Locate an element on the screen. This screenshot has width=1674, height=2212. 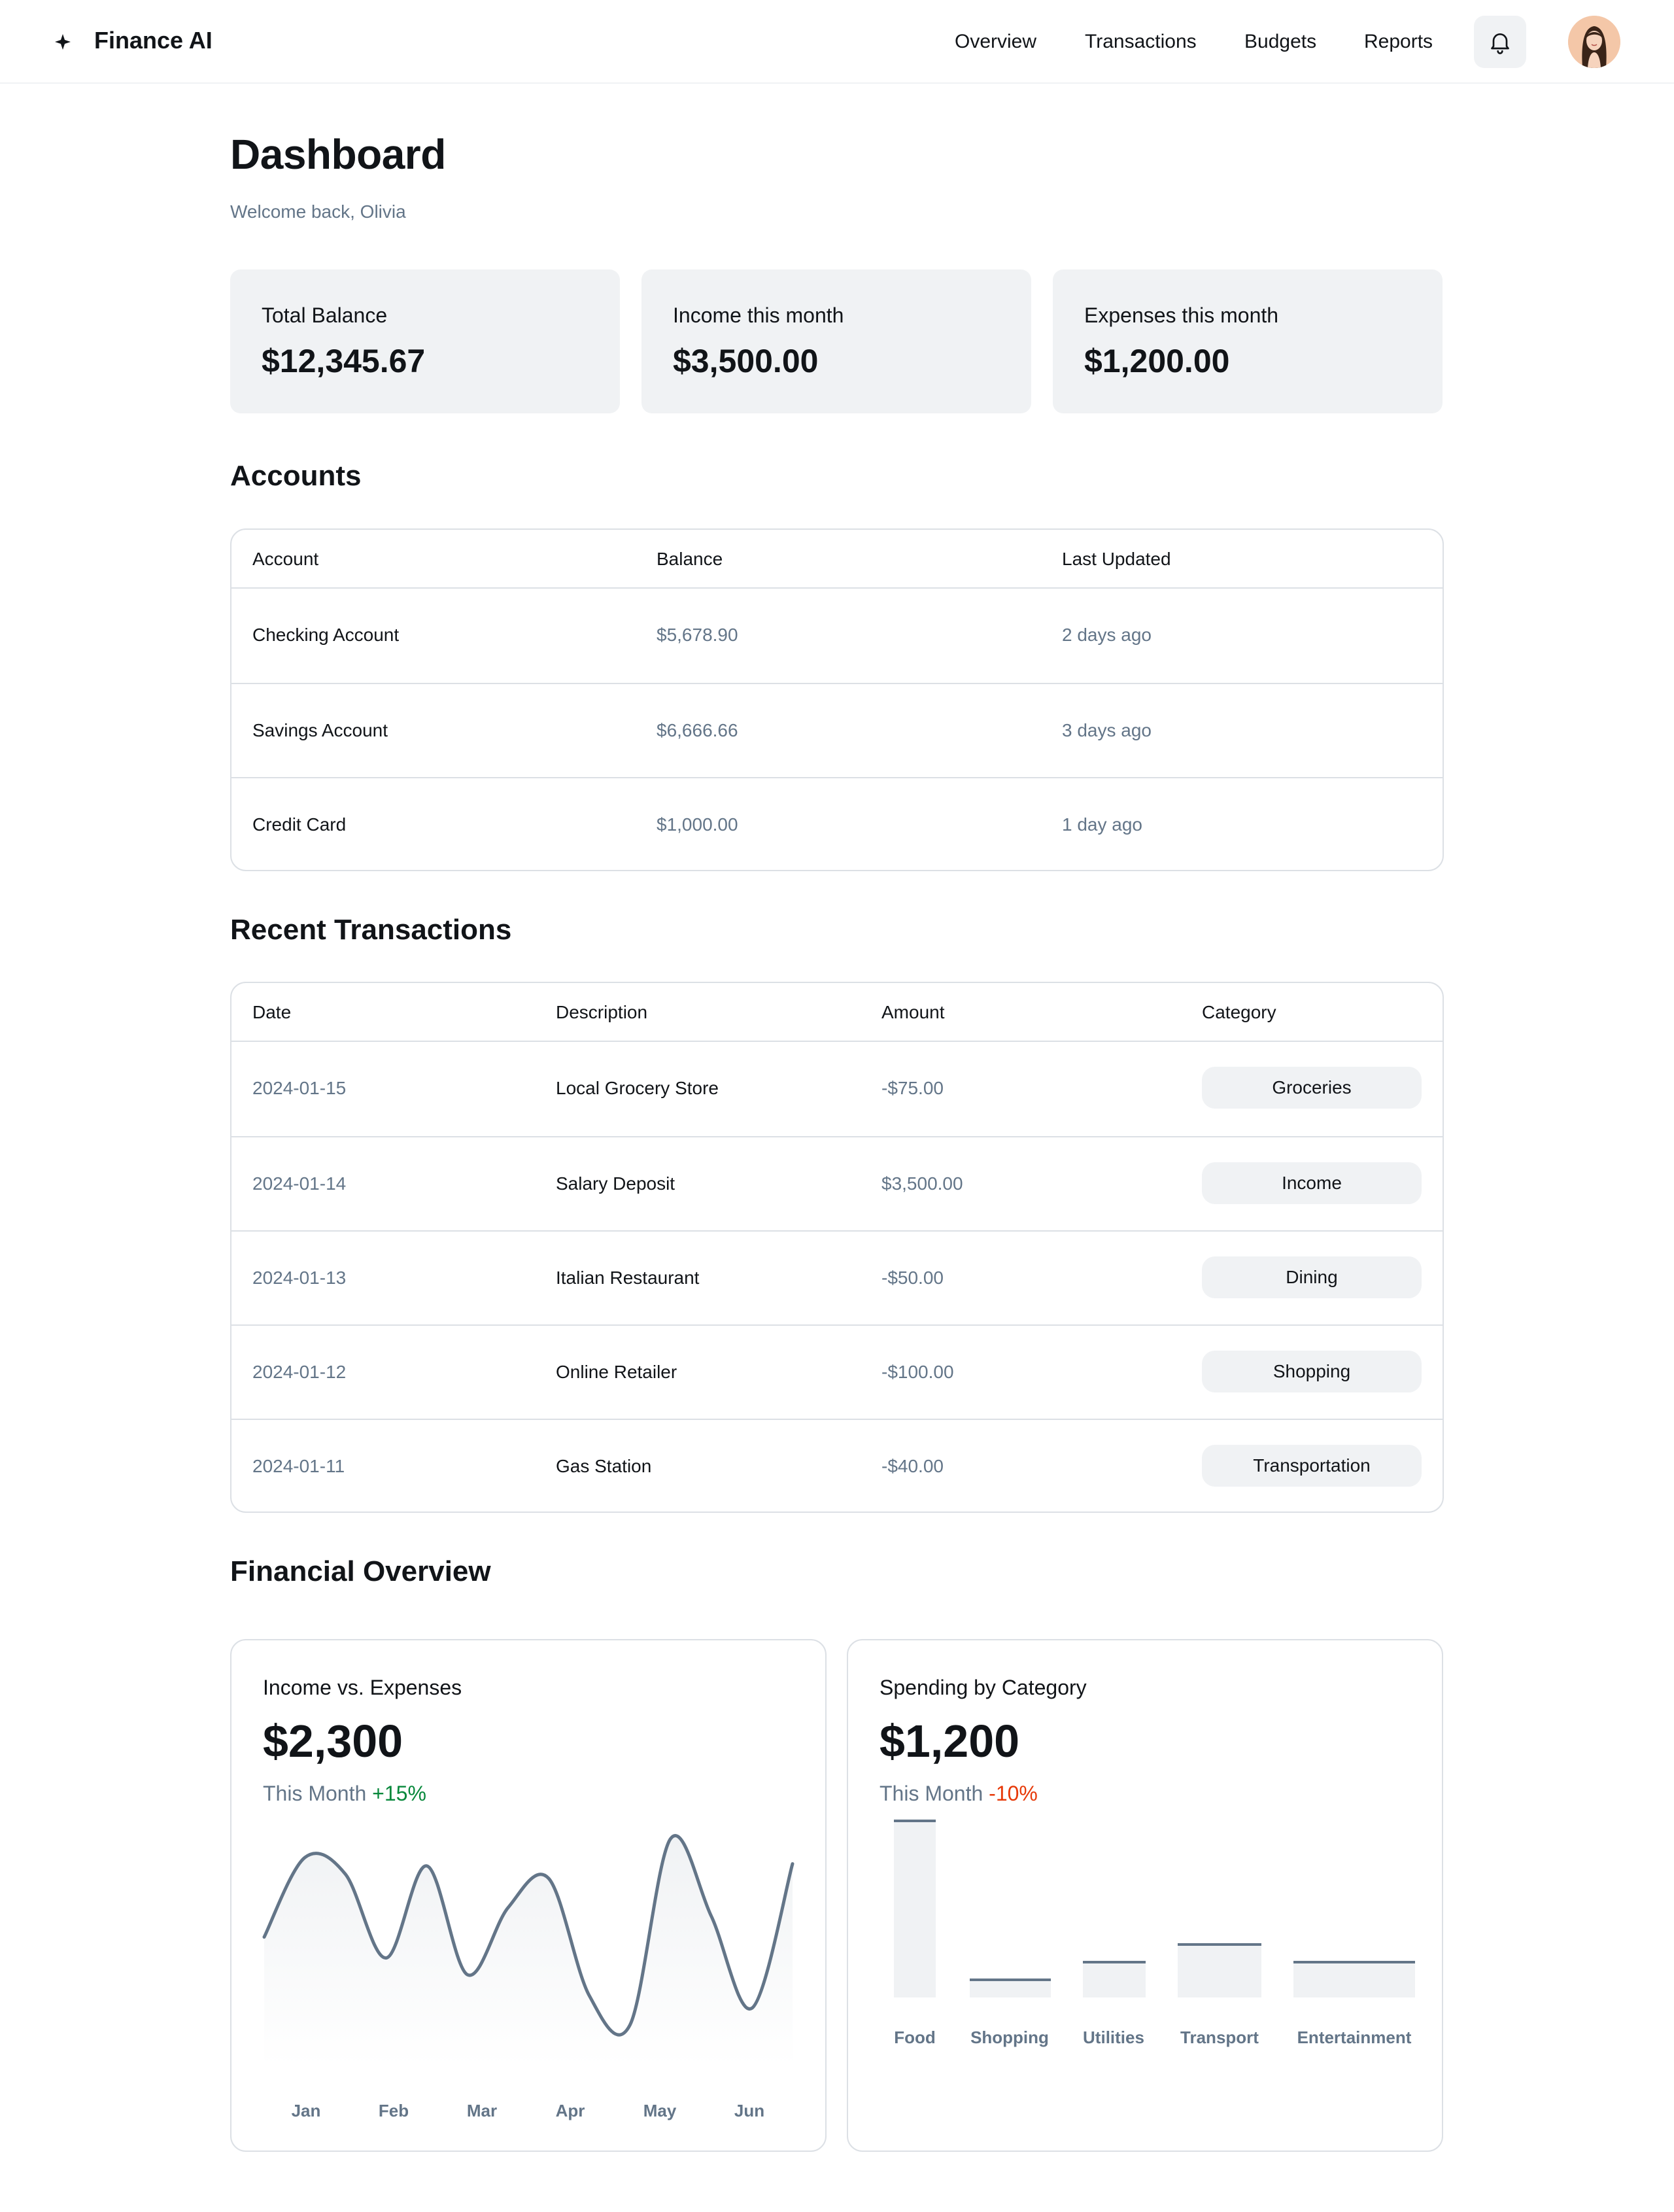
stat-label: Income this month is located at coordinates (759, 315).